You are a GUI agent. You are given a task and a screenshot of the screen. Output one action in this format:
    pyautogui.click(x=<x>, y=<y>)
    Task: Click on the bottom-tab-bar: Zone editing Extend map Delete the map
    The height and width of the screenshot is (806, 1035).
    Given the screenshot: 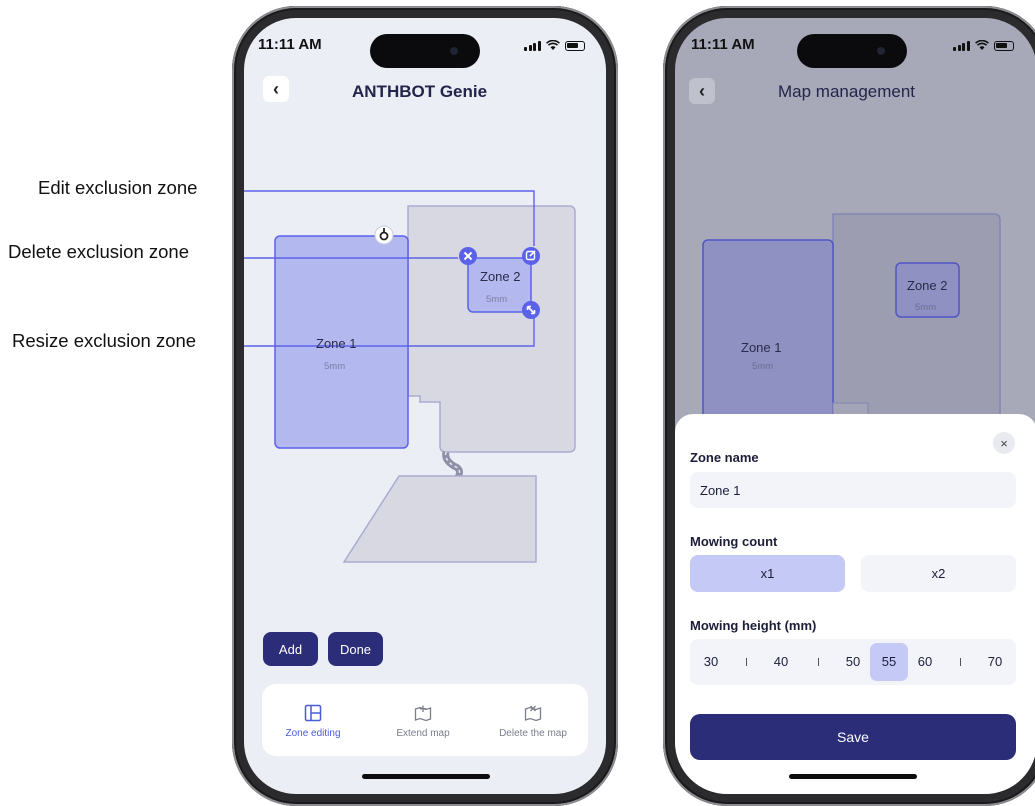 What is the action you would take?
    pyautogui.click(x=425, y=720)
    